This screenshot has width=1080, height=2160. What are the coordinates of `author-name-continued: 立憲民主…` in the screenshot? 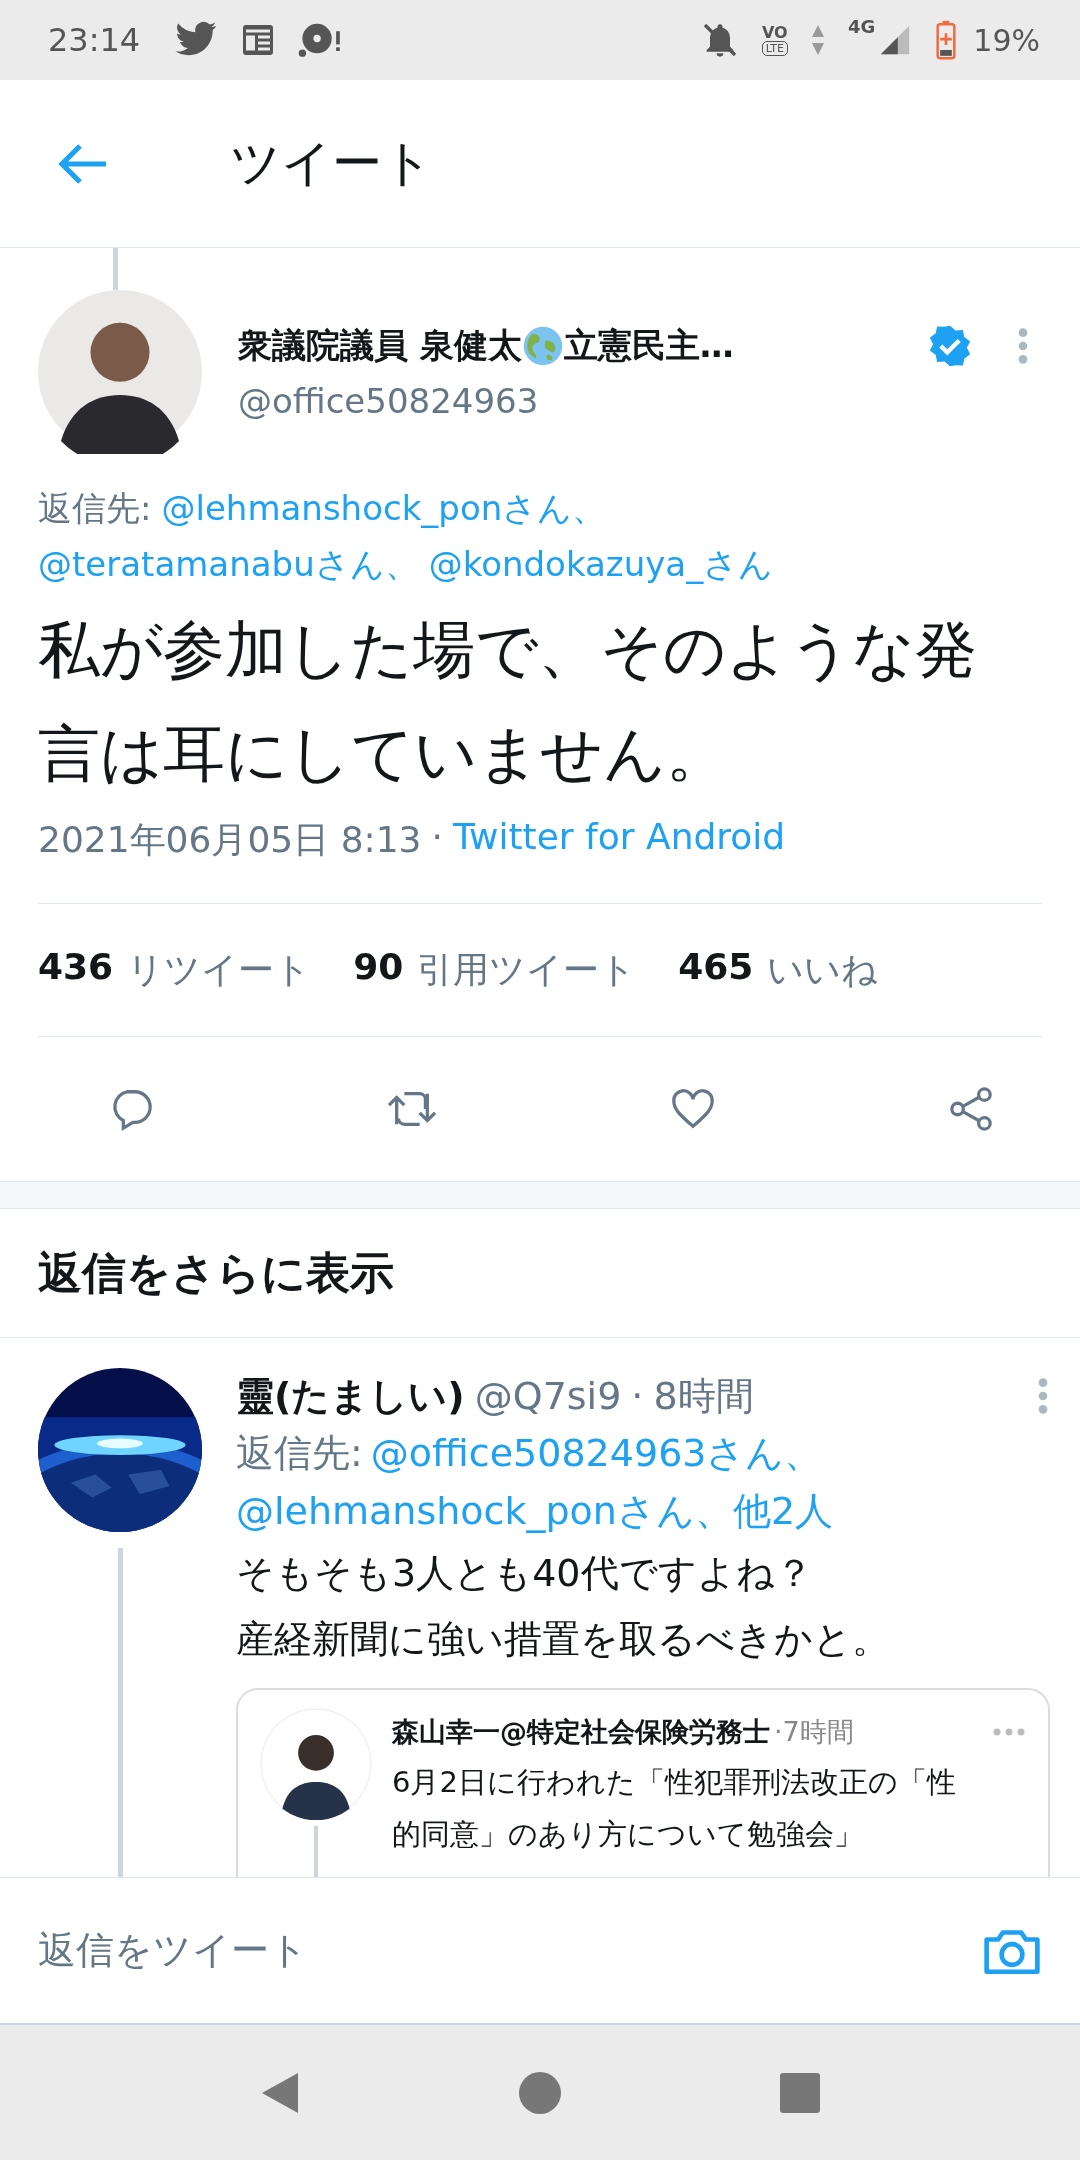 It's located at (648, 345).